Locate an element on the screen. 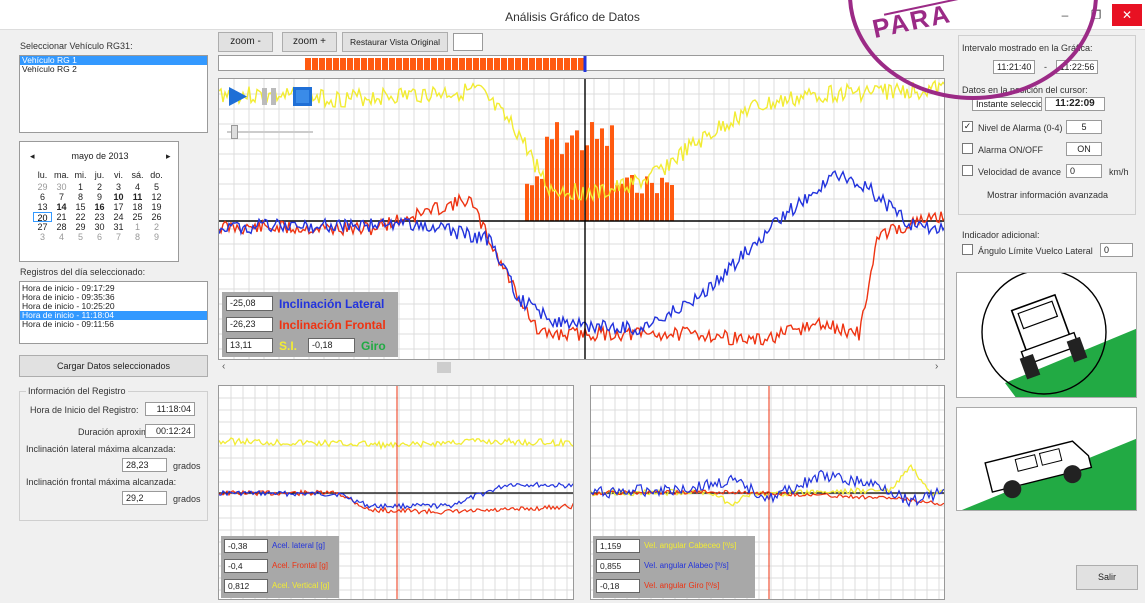  advanced-info-link: Mostrar información avanzada is located at coordinates (1047, 195).